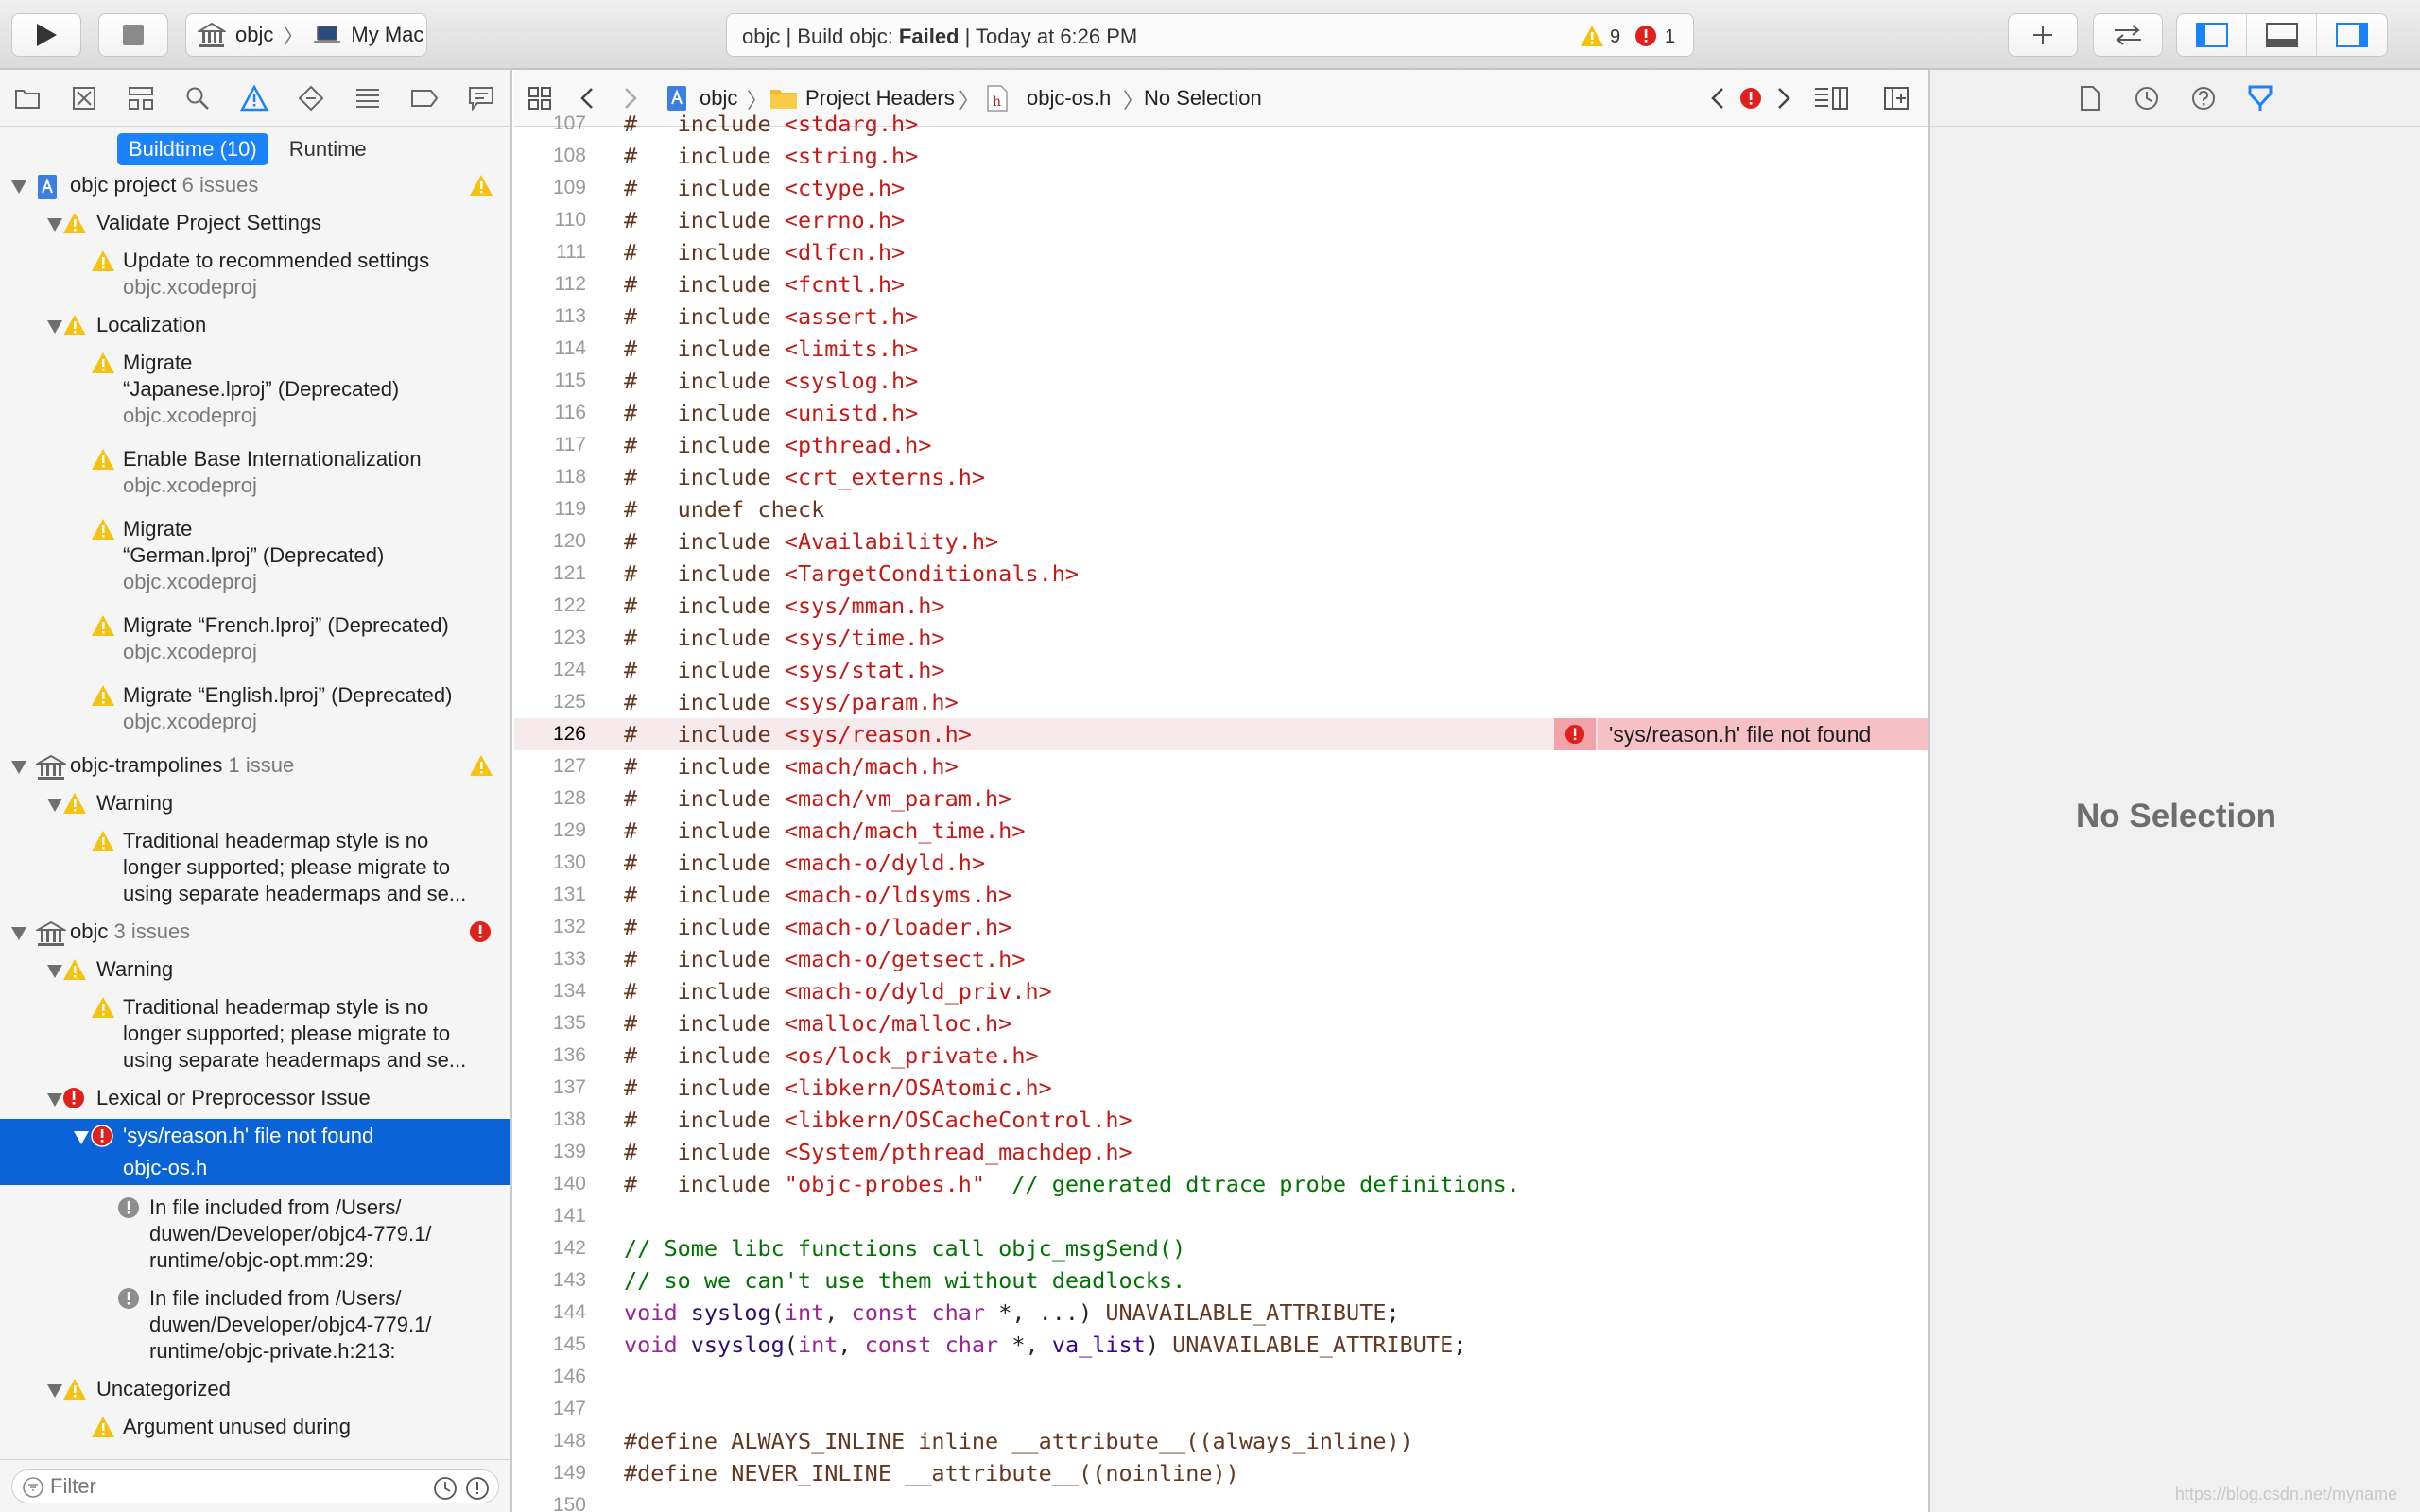 Image resolution: width=2420 pixels, height=1512 pixels. I want to click on warning-count: 9, so click(1615, 37).